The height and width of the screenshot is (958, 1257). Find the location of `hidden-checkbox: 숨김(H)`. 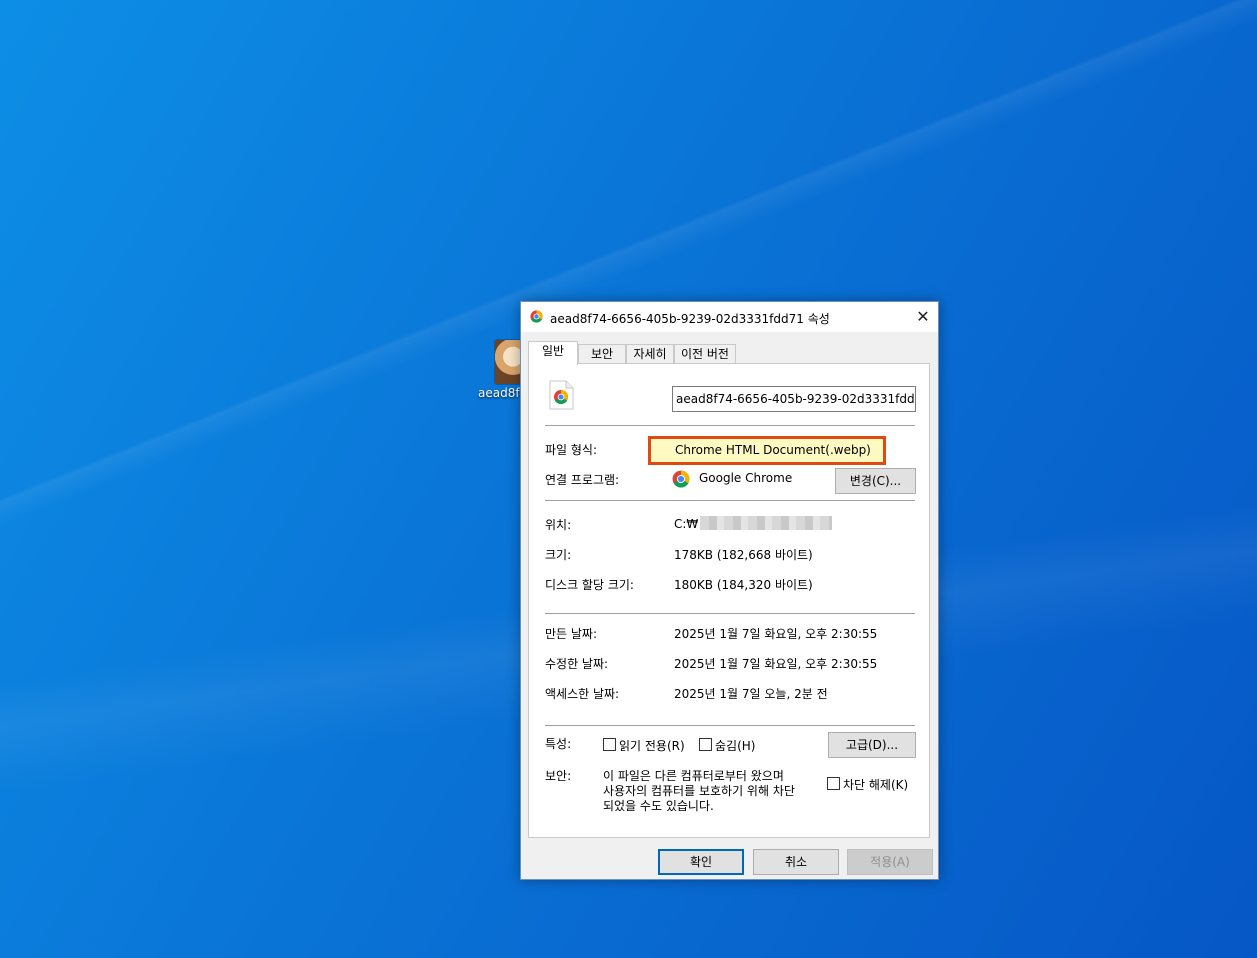

hidden-checkbox: 숨김(H) is located at coordinates (727, 745).